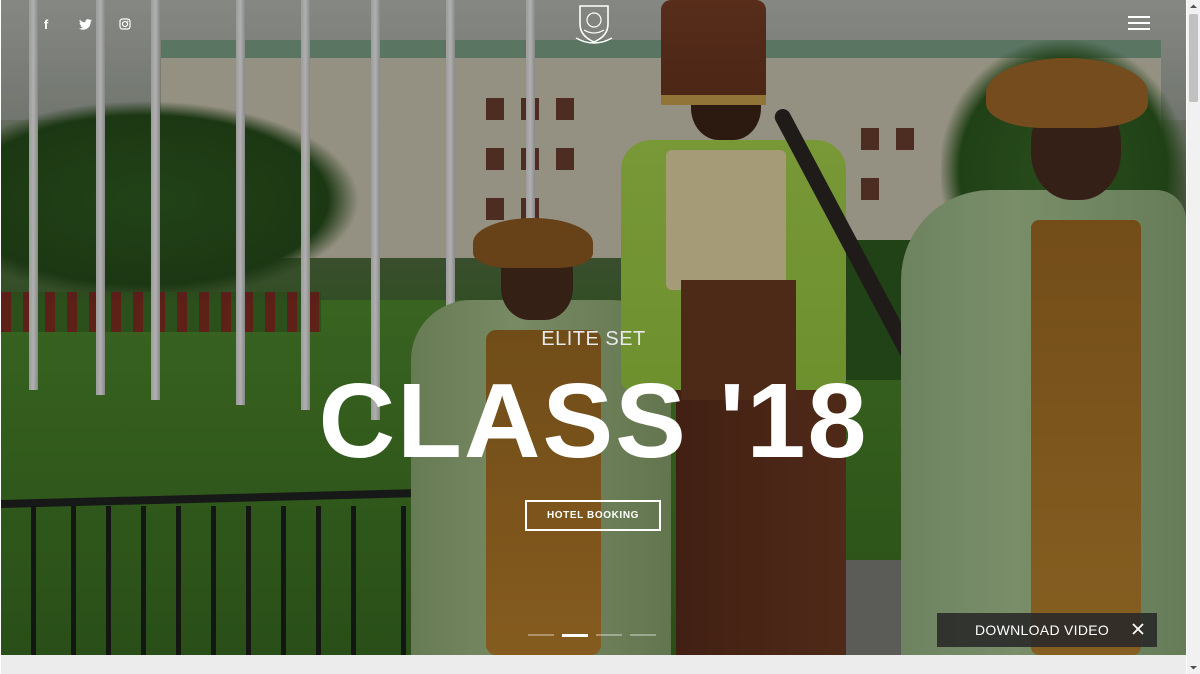  I want to click on facebook-icon: f, so click(46, 24).